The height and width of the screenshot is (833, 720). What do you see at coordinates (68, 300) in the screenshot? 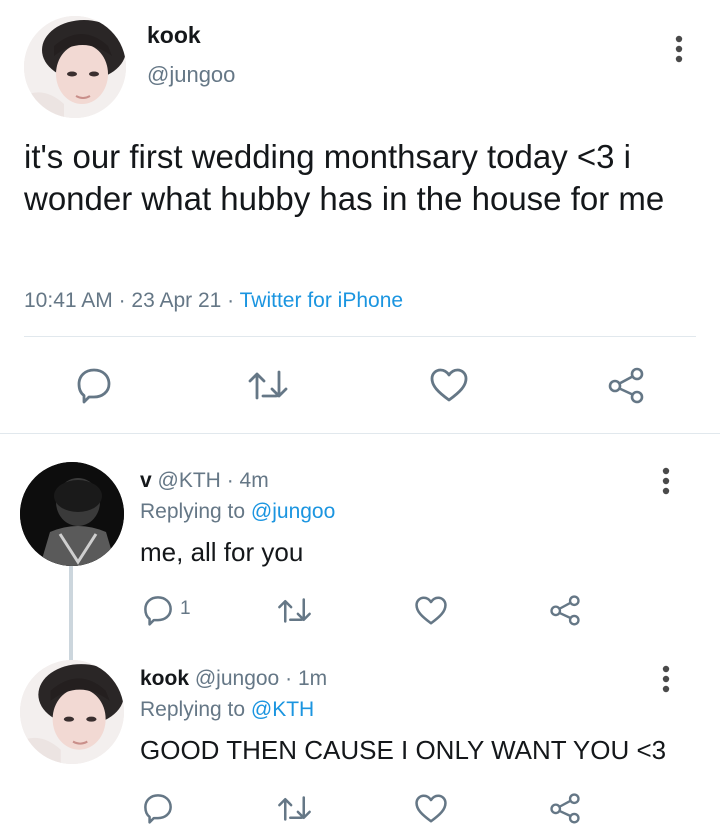
I see `tweet-time: 10:41 AM` at bounding box center [68, 300].